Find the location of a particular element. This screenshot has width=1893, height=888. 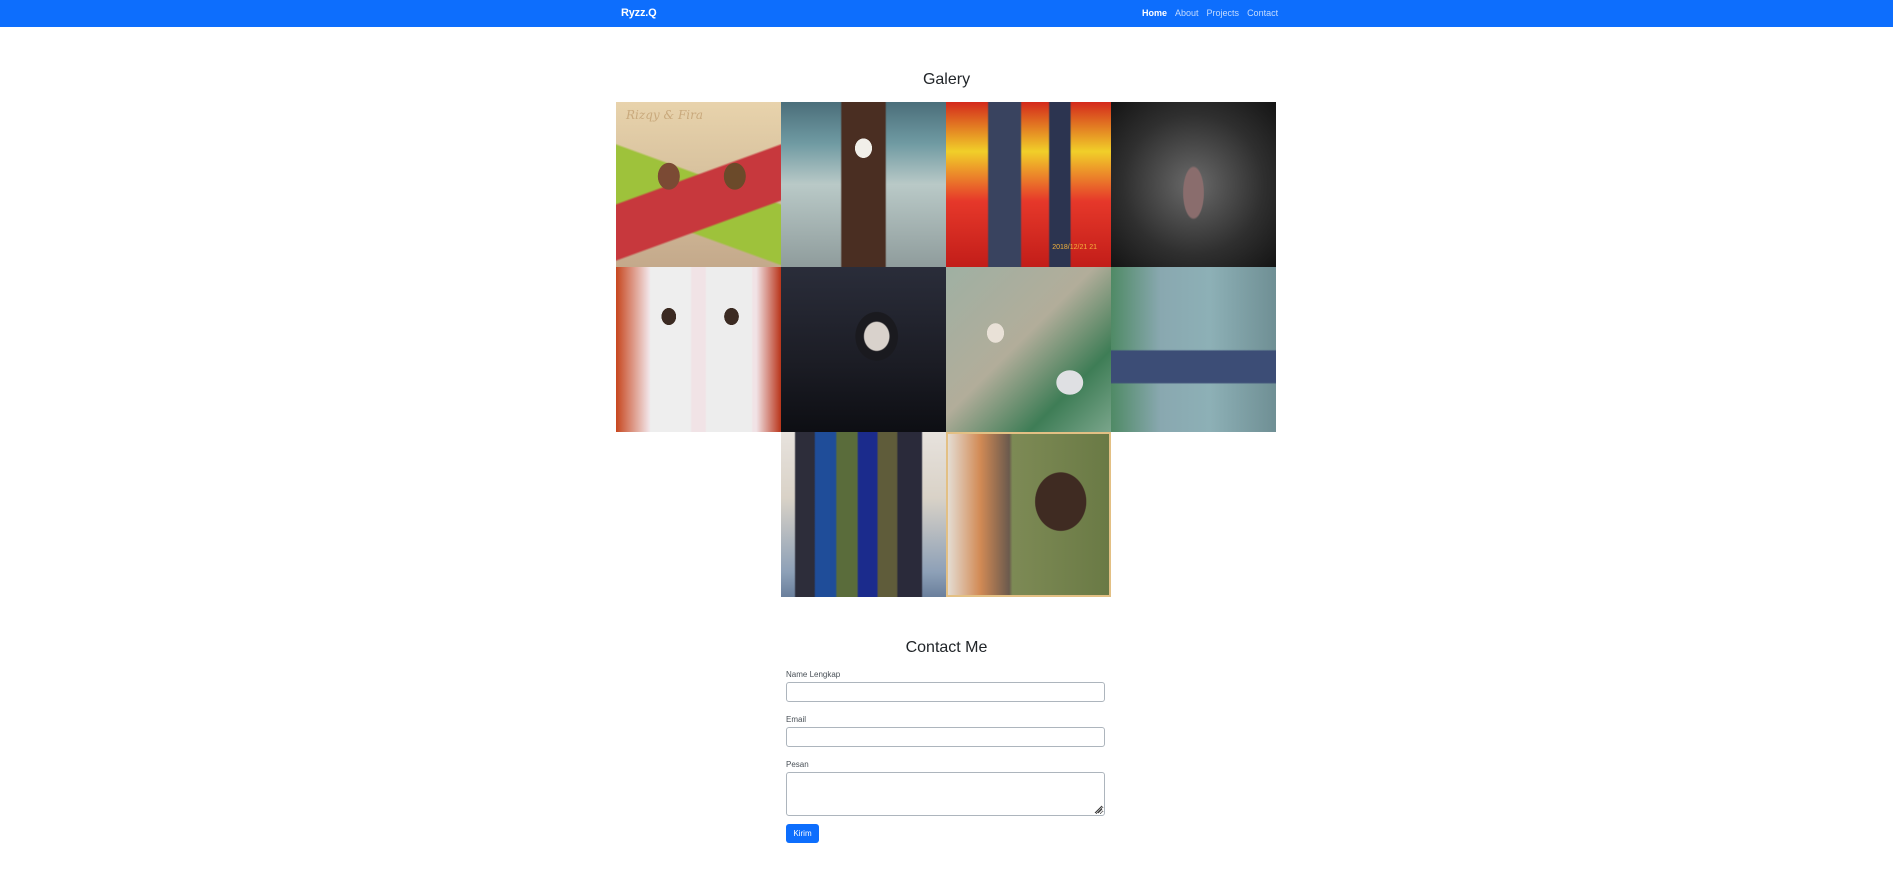

gallery-title: Galery is located at coordinates (946, 79).